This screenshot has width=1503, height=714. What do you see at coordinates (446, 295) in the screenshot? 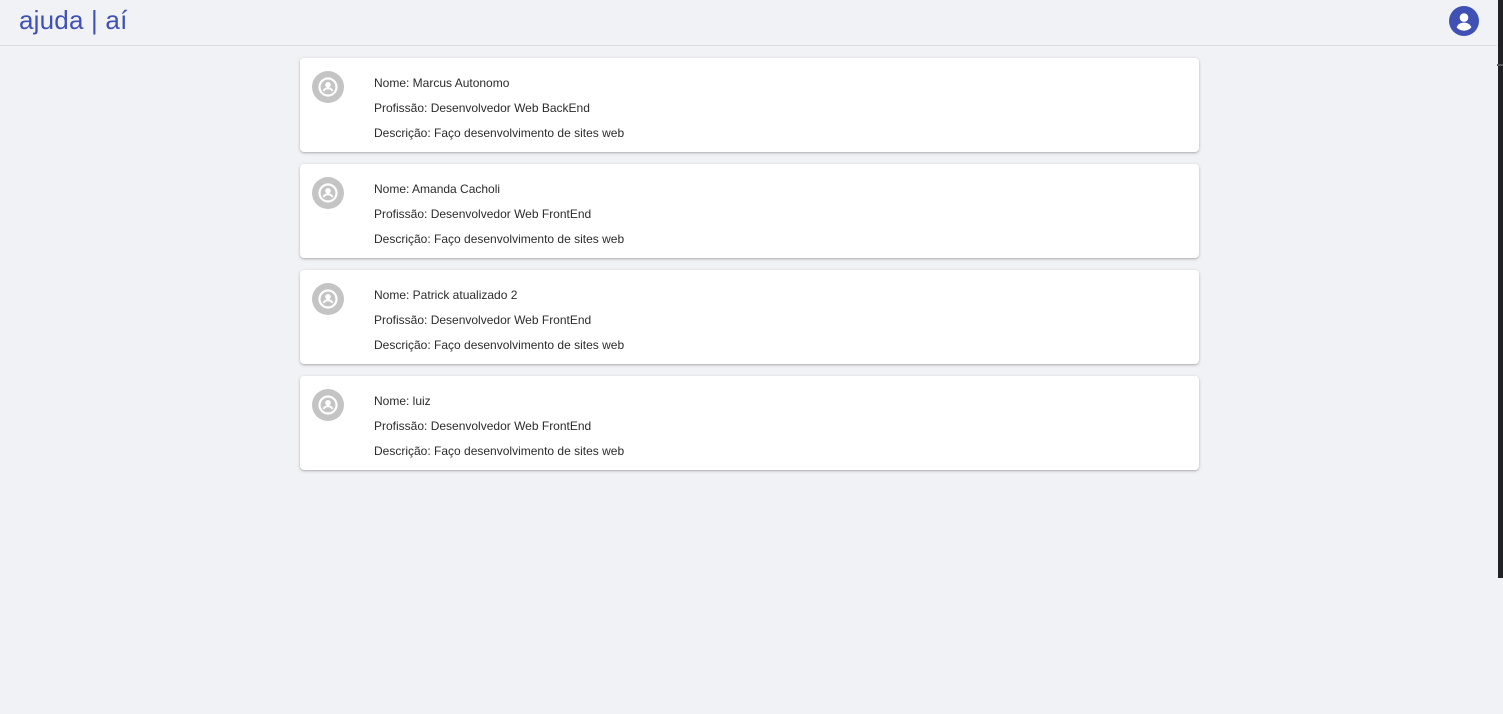
I see `profile-name: Nome: Patrick atualizado 2` at bounding box center [446, 295].